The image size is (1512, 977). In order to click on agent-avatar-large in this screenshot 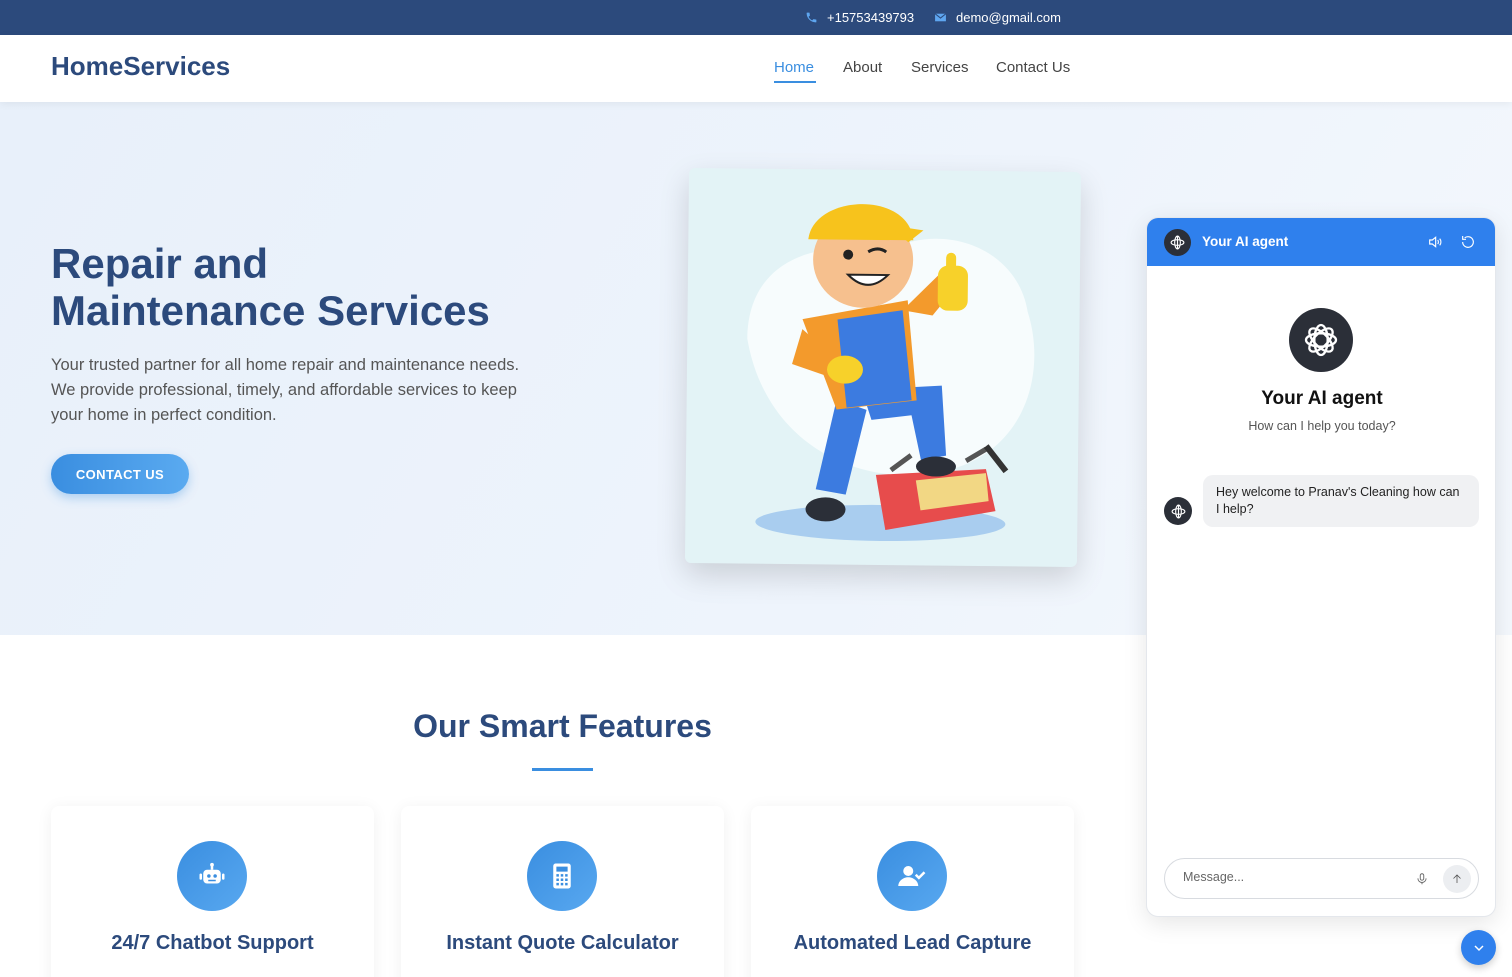, I will do `click(1321, 340)`.